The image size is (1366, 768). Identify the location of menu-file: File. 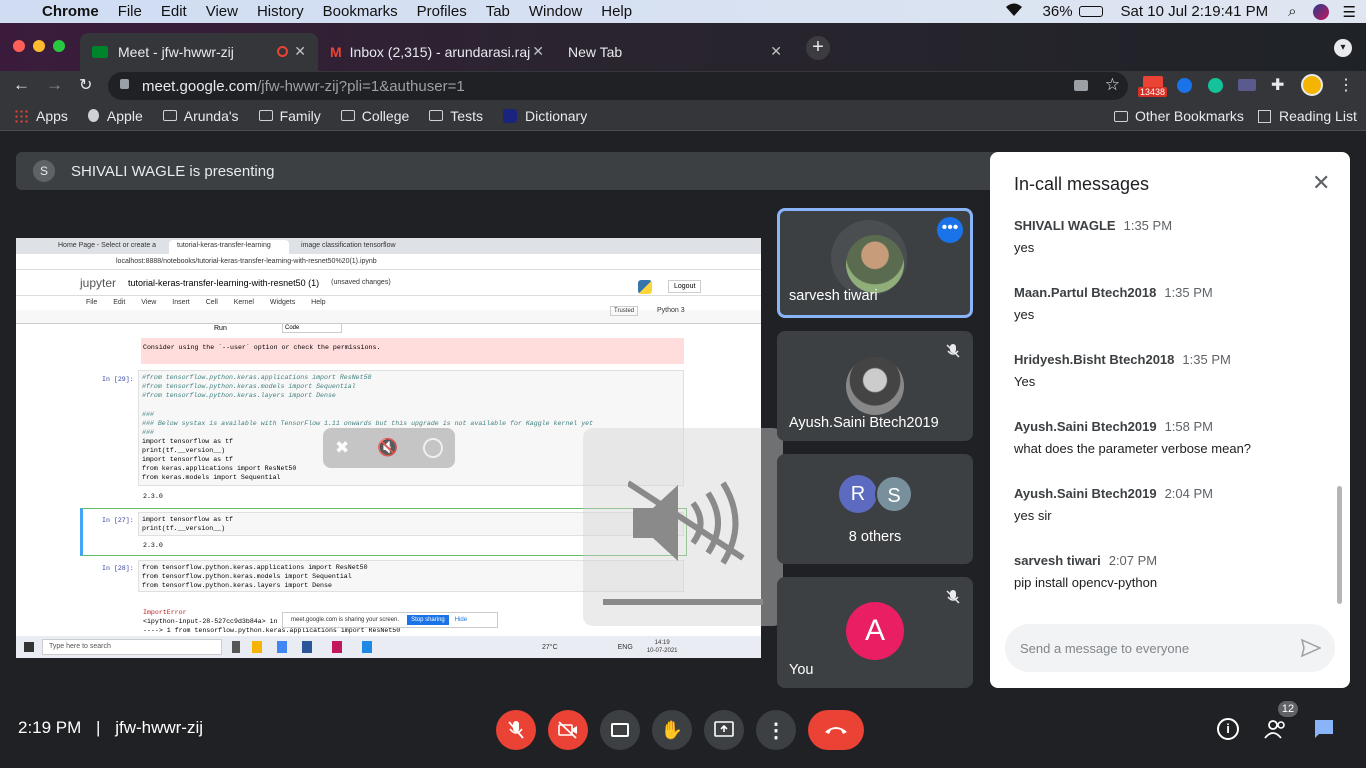
(130, 11).